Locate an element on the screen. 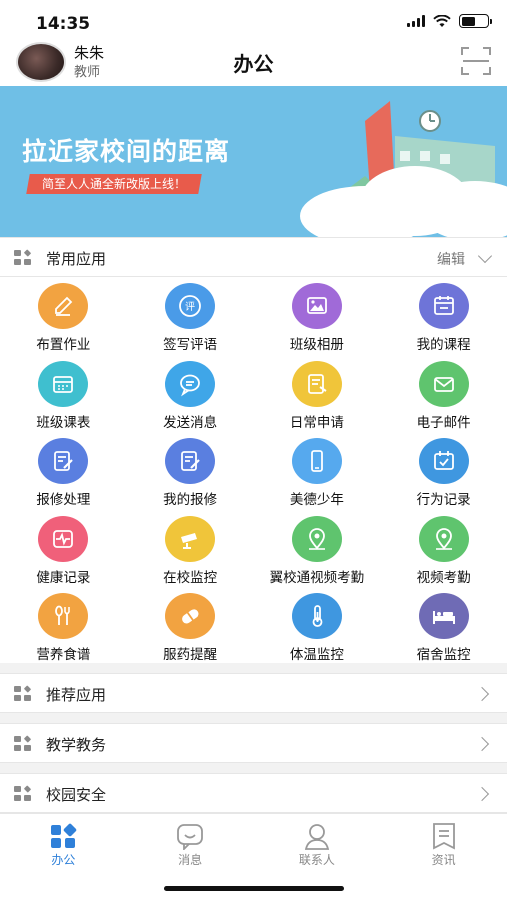  app-item: 我的报修 is located at coordinates (190, 474).